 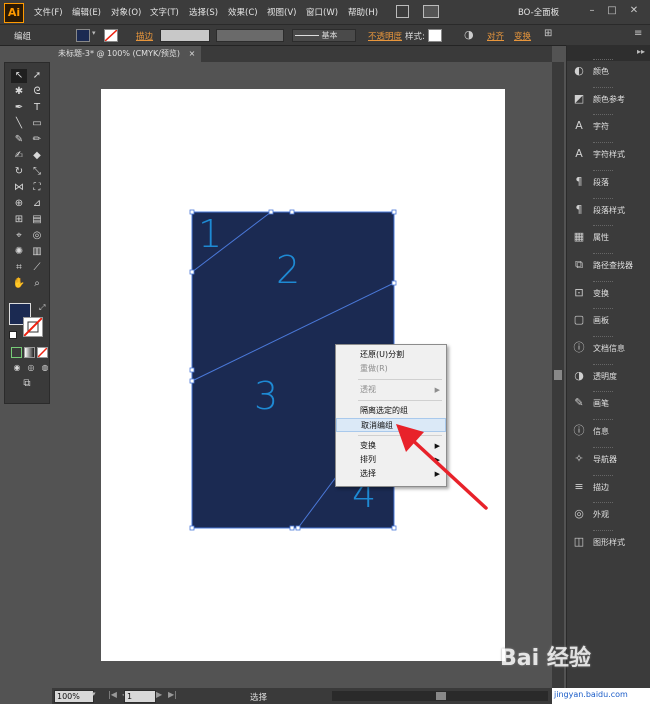 What do you see at coordinates (322, 12) in the screenshot?
I see `menu-window: 窗口(W)` at bounding box center [322, 12].